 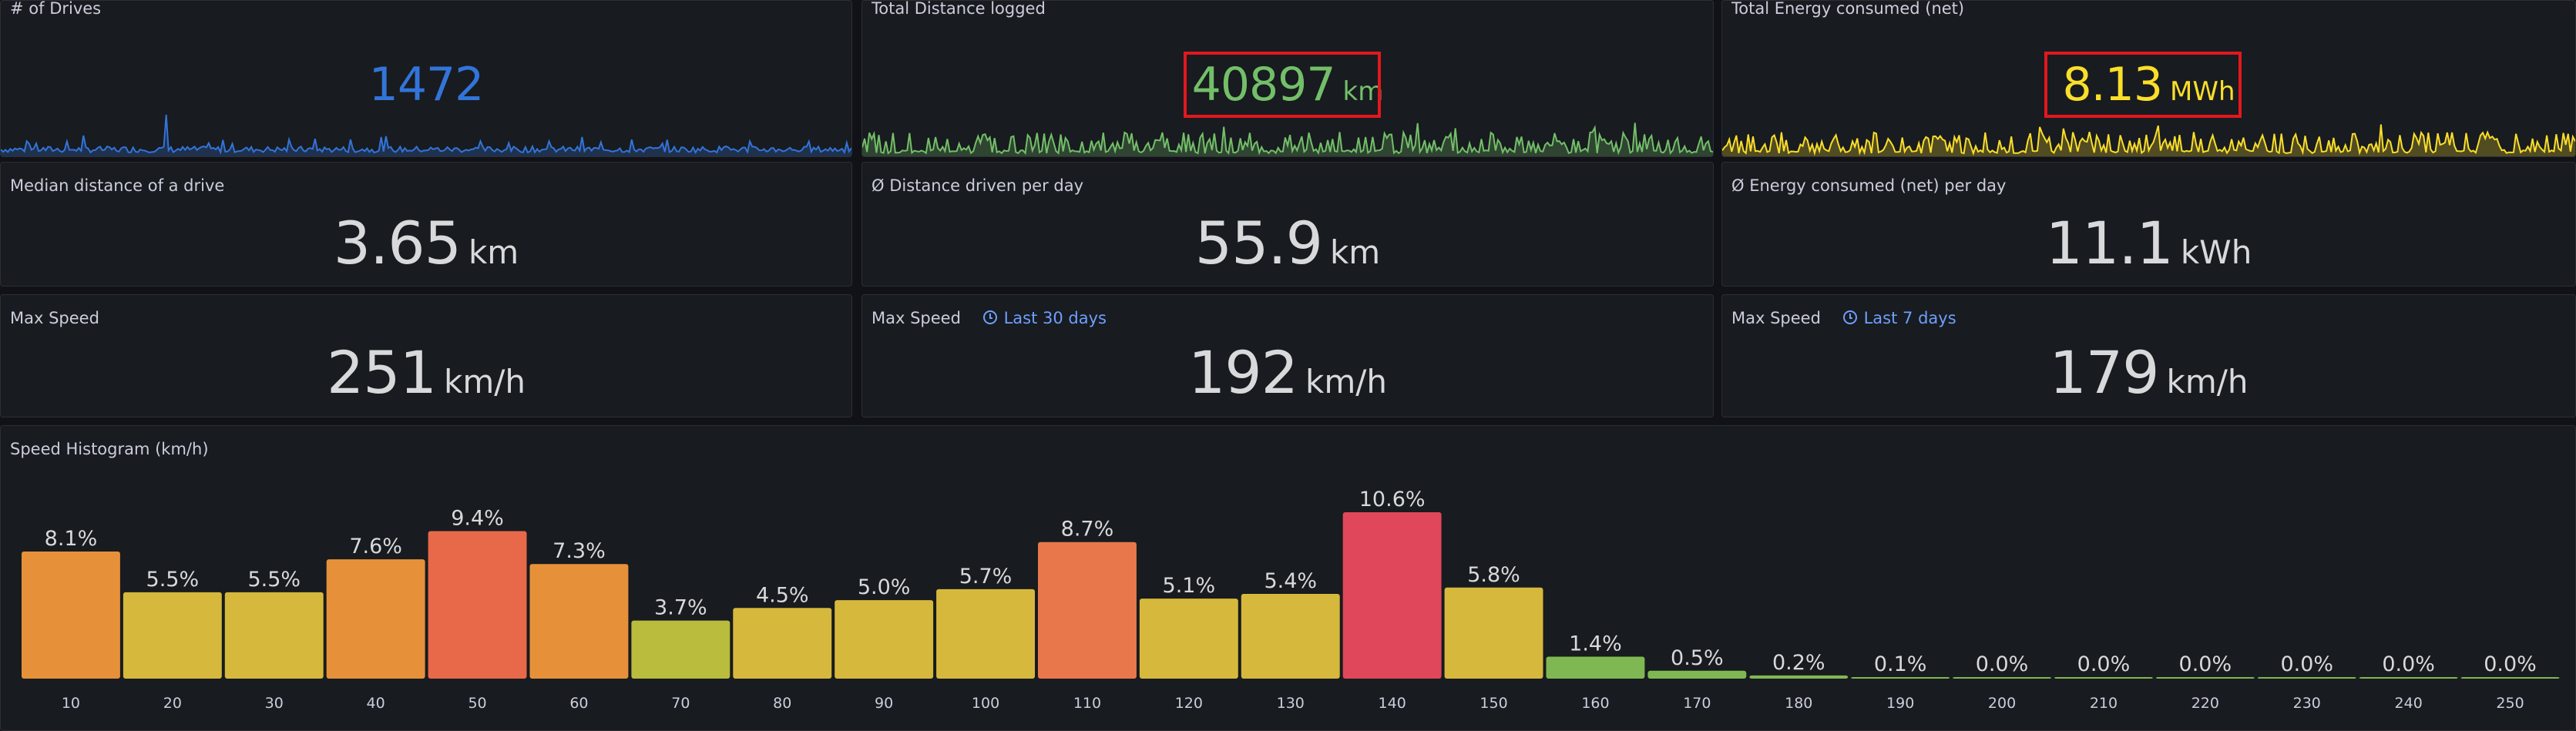 I want to click on max-speed-value: 251, so click(x=381, y=372).